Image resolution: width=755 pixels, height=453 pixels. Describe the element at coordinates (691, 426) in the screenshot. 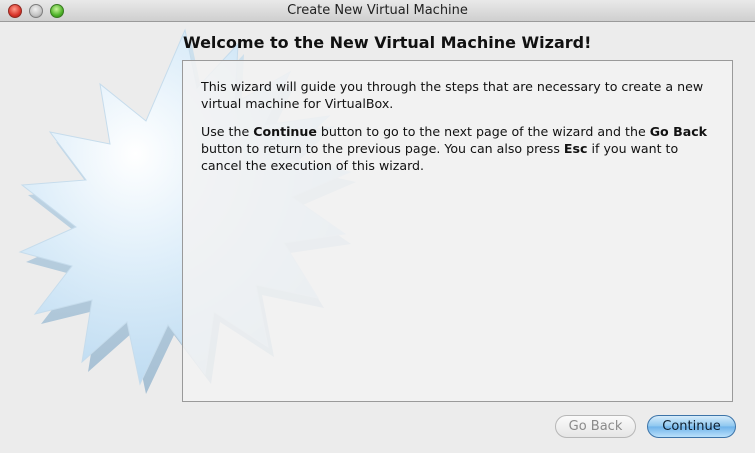

I see `continue-button: Continue` at that location.